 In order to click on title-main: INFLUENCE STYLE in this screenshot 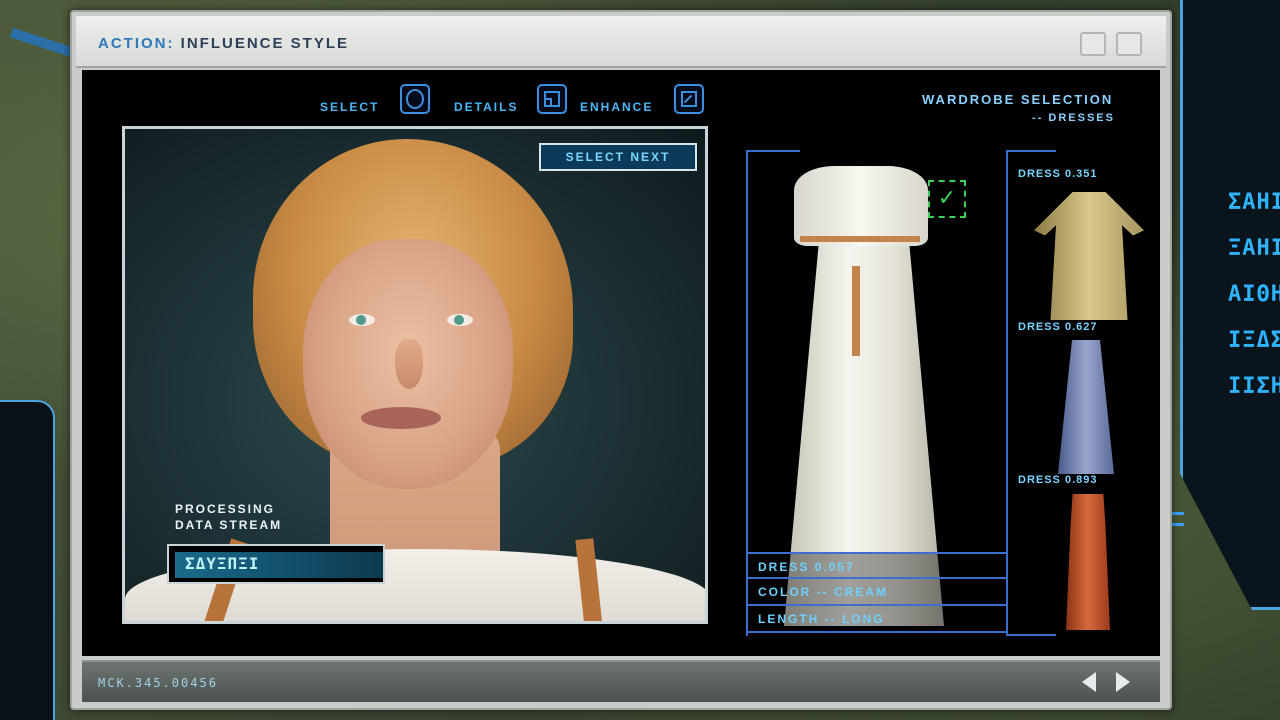, I will do `click(265, 43)`.